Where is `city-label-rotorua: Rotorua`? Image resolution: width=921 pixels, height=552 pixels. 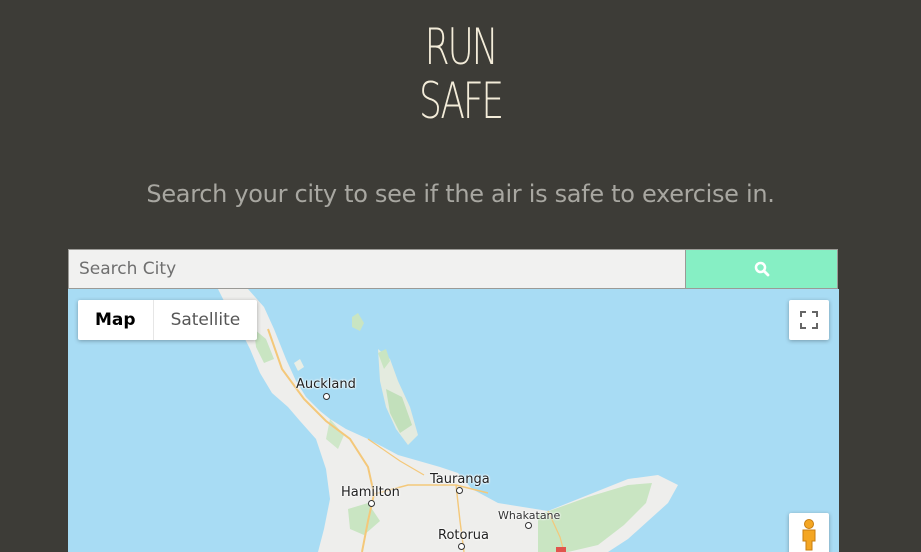 city-label-rotorua: Rotorua is located at coordinates (464, 535).